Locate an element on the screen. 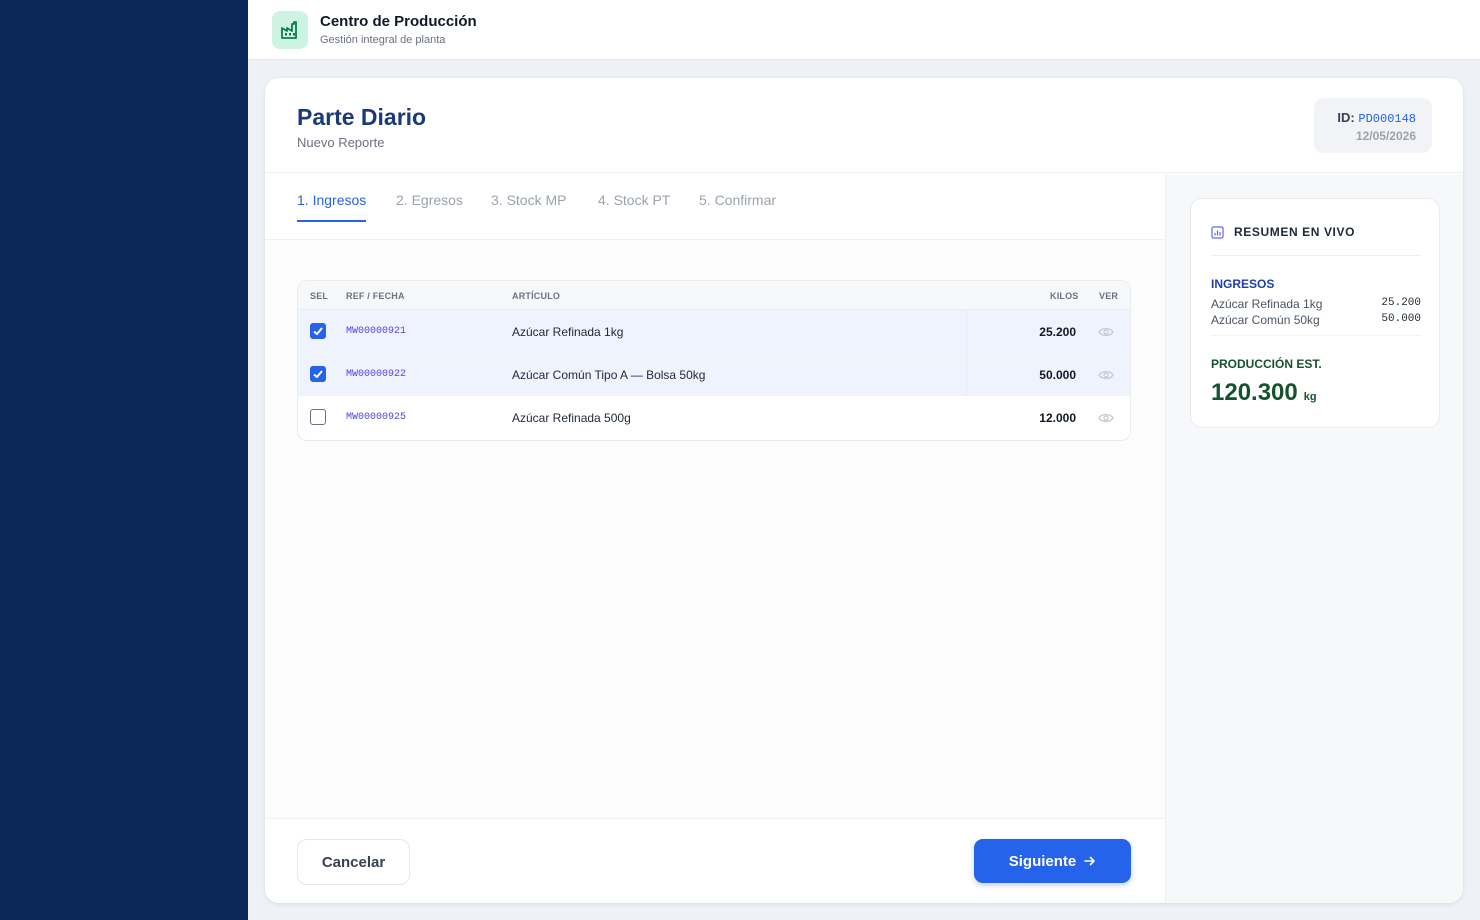  produccion-label: PRODUCCIÓN EST. is located at coordinates (1266, 364).